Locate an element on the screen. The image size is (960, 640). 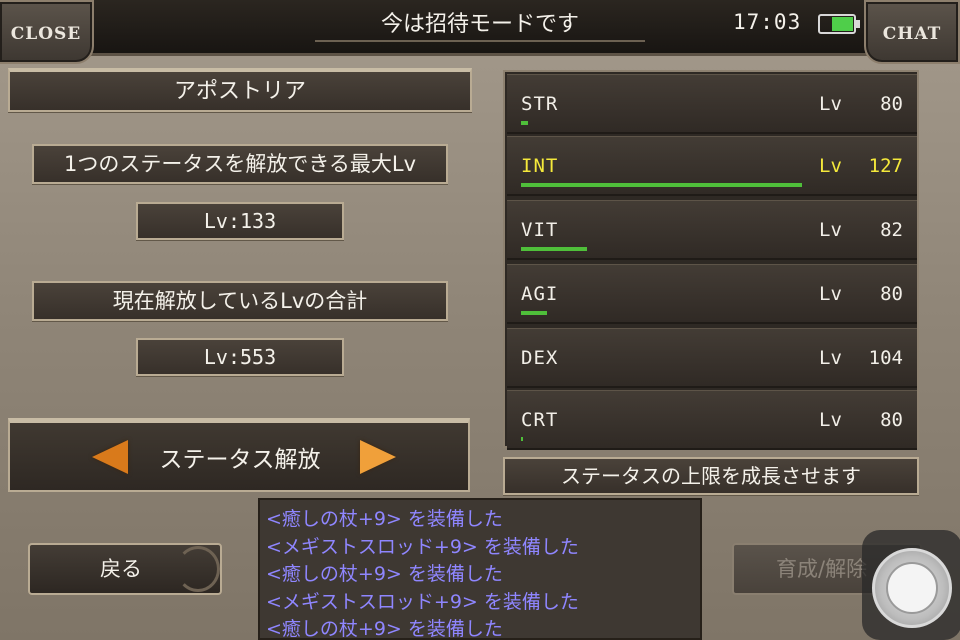
stat-row-int: INT Lv 127 is located at coordinates (712, 166).